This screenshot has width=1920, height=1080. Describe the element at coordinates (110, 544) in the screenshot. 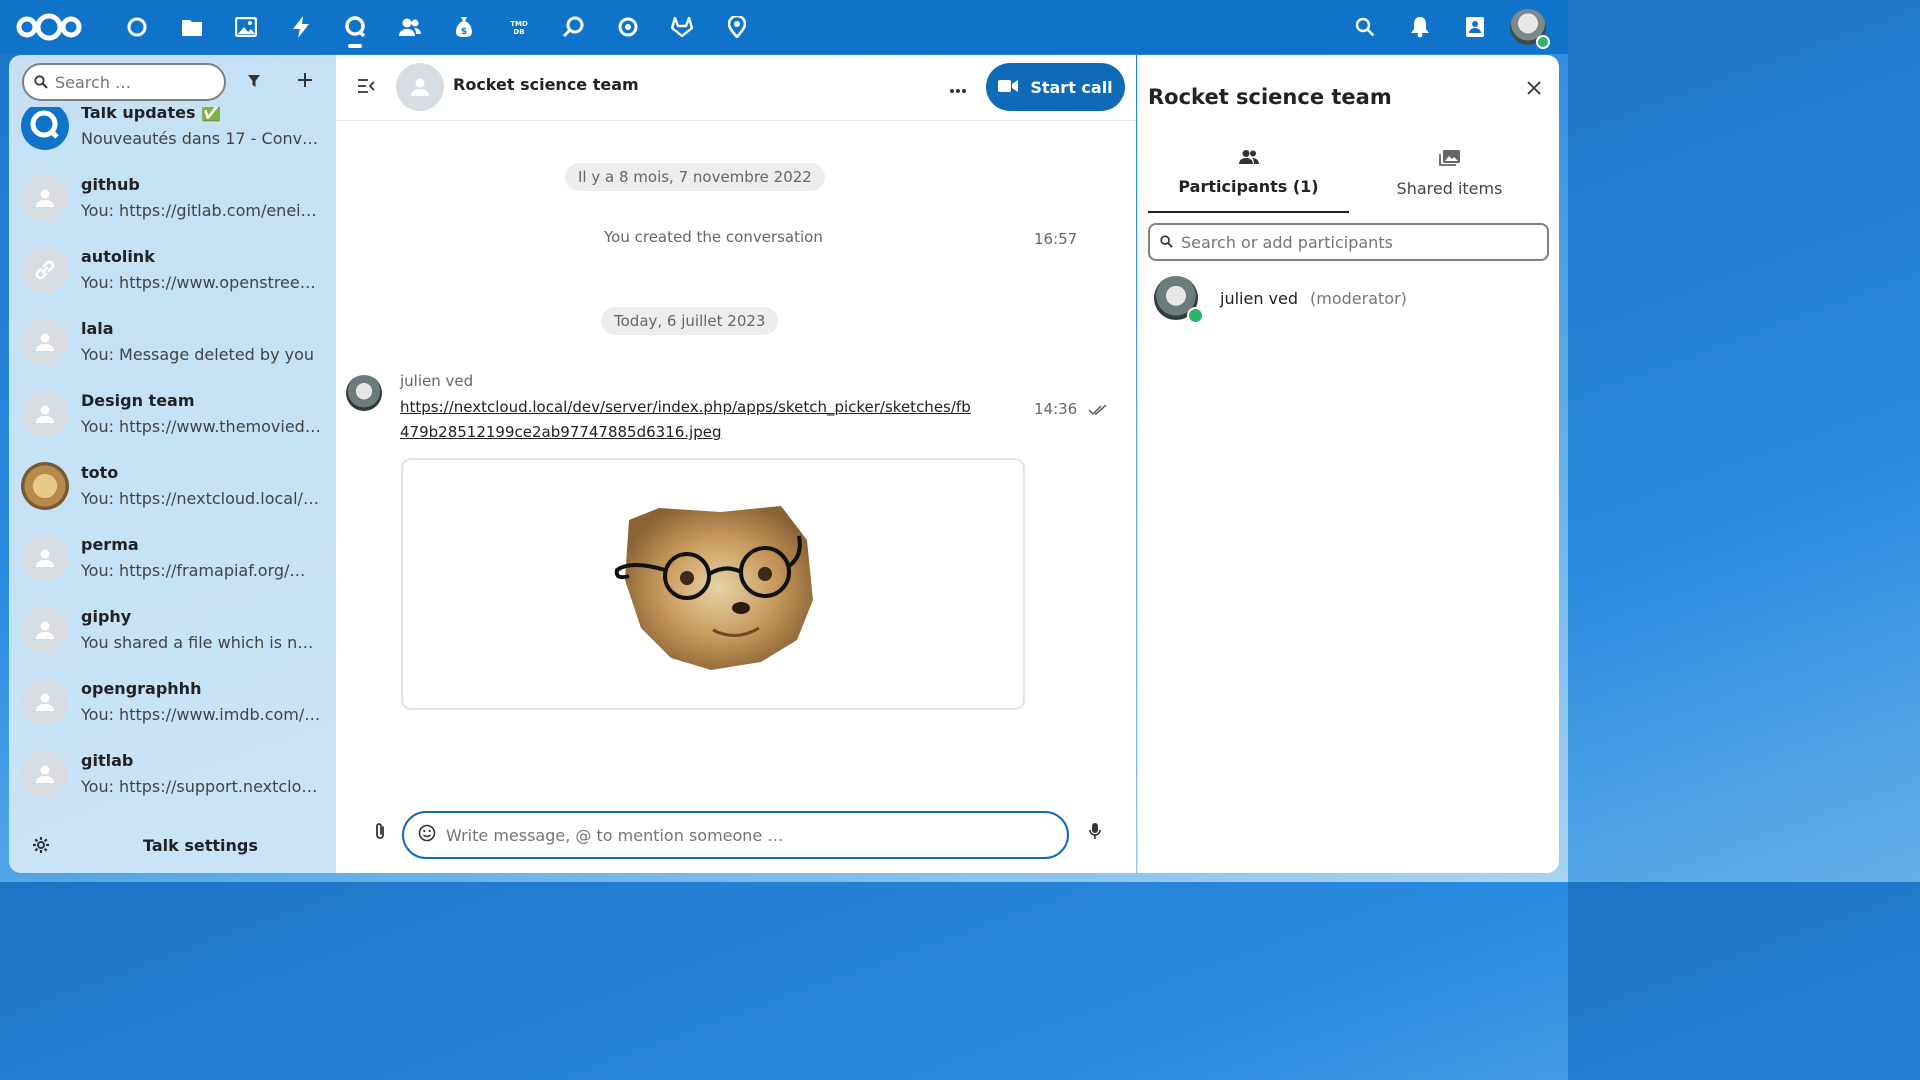

I see `conversation-name: perma` at that location.